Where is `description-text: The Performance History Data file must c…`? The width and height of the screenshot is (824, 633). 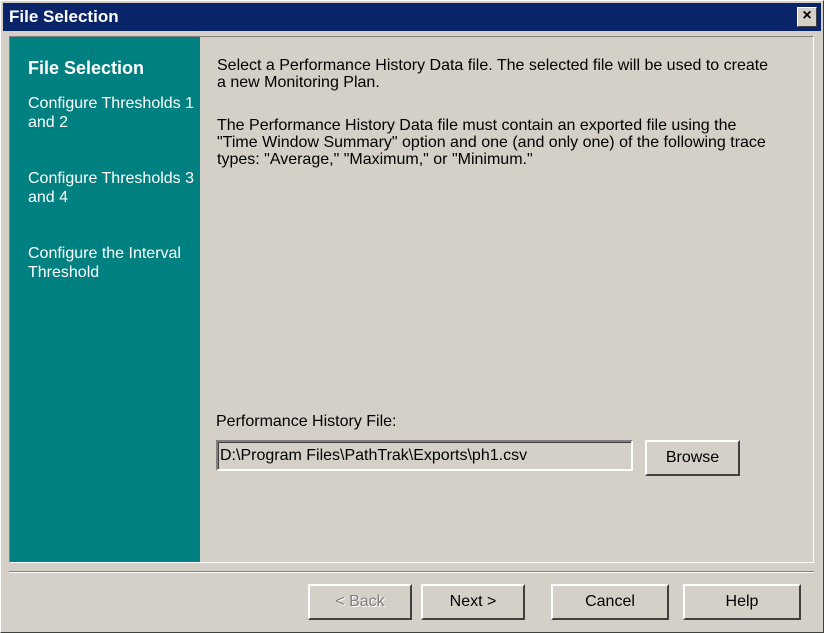
description-text: The Performance History Data file must c… is located at coordinates (491, 142).